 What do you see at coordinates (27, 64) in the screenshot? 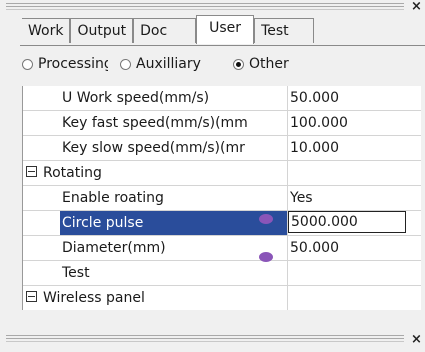
I see `radio-processing-dot` at bounding box center [27, 64].